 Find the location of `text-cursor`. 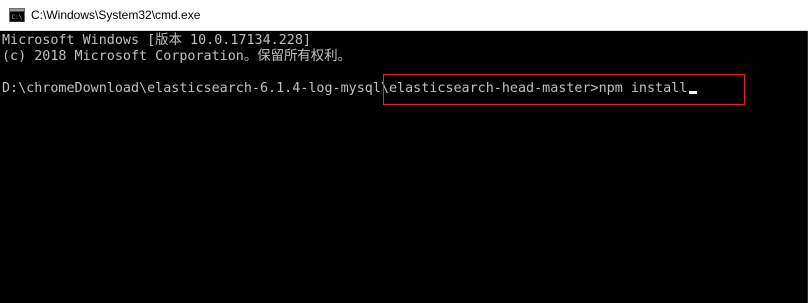

text-cursor is located at coordinates (693, 92).